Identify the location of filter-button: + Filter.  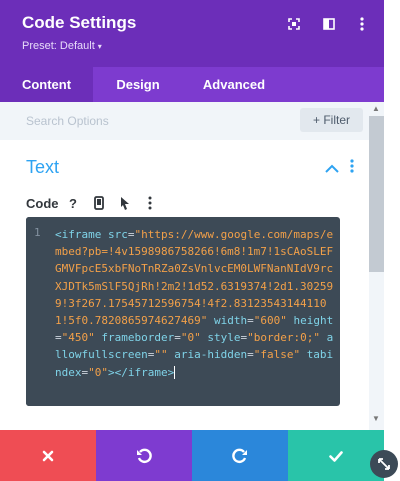
(331, 120).